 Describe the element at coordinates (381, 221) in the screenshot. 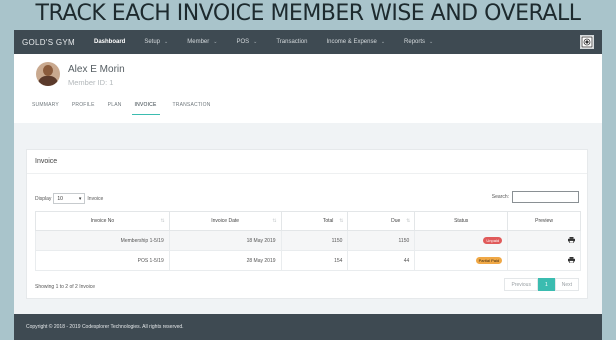

I see `column-header-due: Due ⇅` at that location.